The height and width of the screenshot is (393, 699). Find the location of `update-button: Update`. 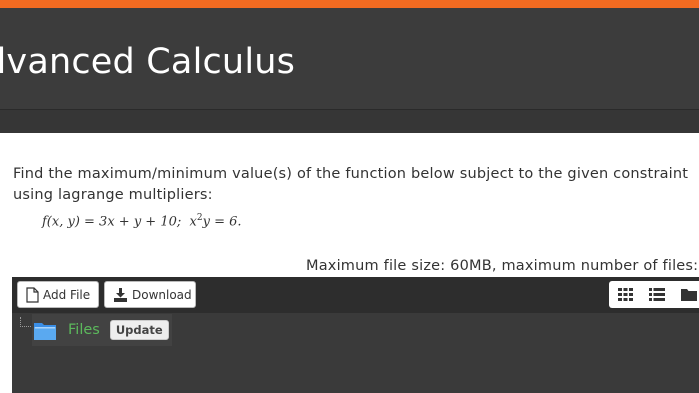

update-button: Update is located at coordinates (139, 330).